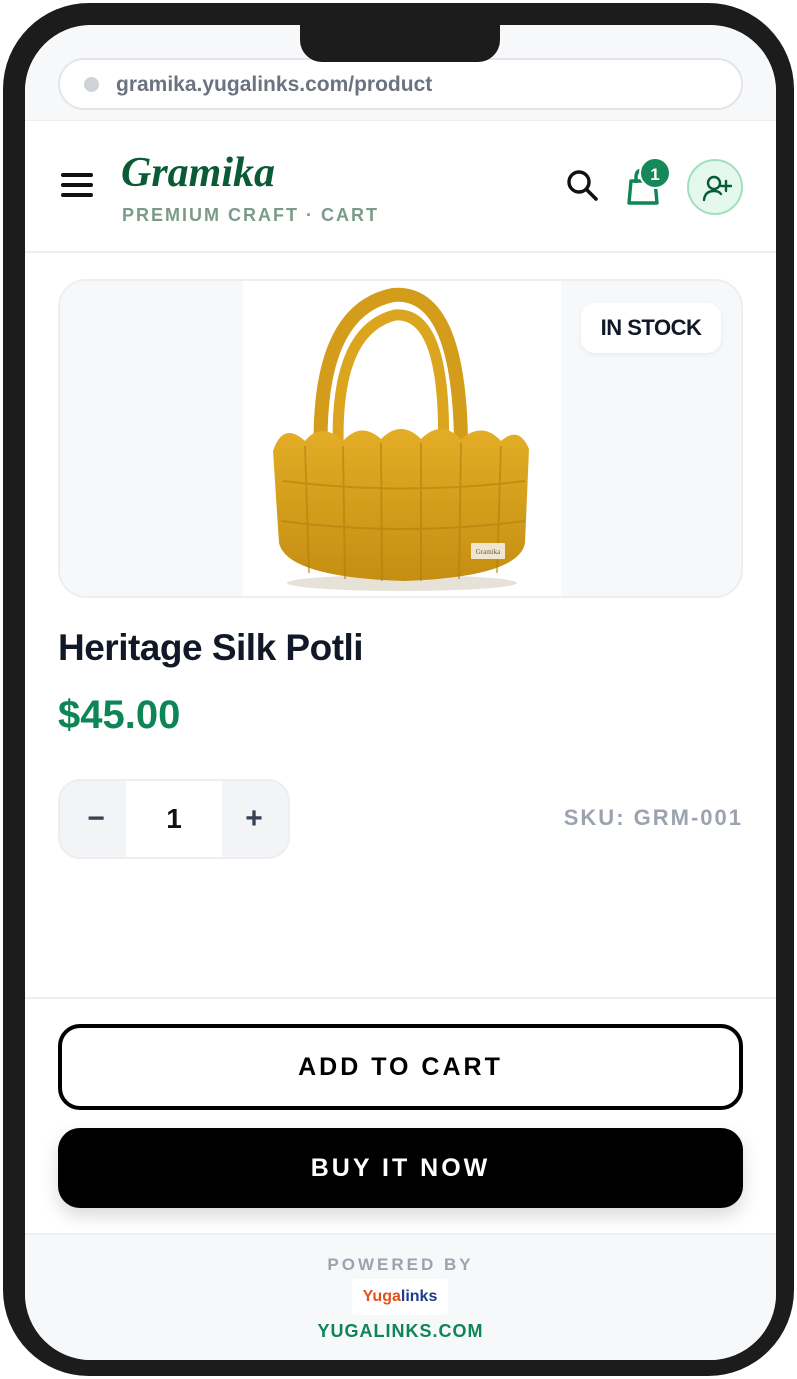 This screenshot has height=1379, width=797. I want to click on brand-logo: Gramika, so click(198, 173).